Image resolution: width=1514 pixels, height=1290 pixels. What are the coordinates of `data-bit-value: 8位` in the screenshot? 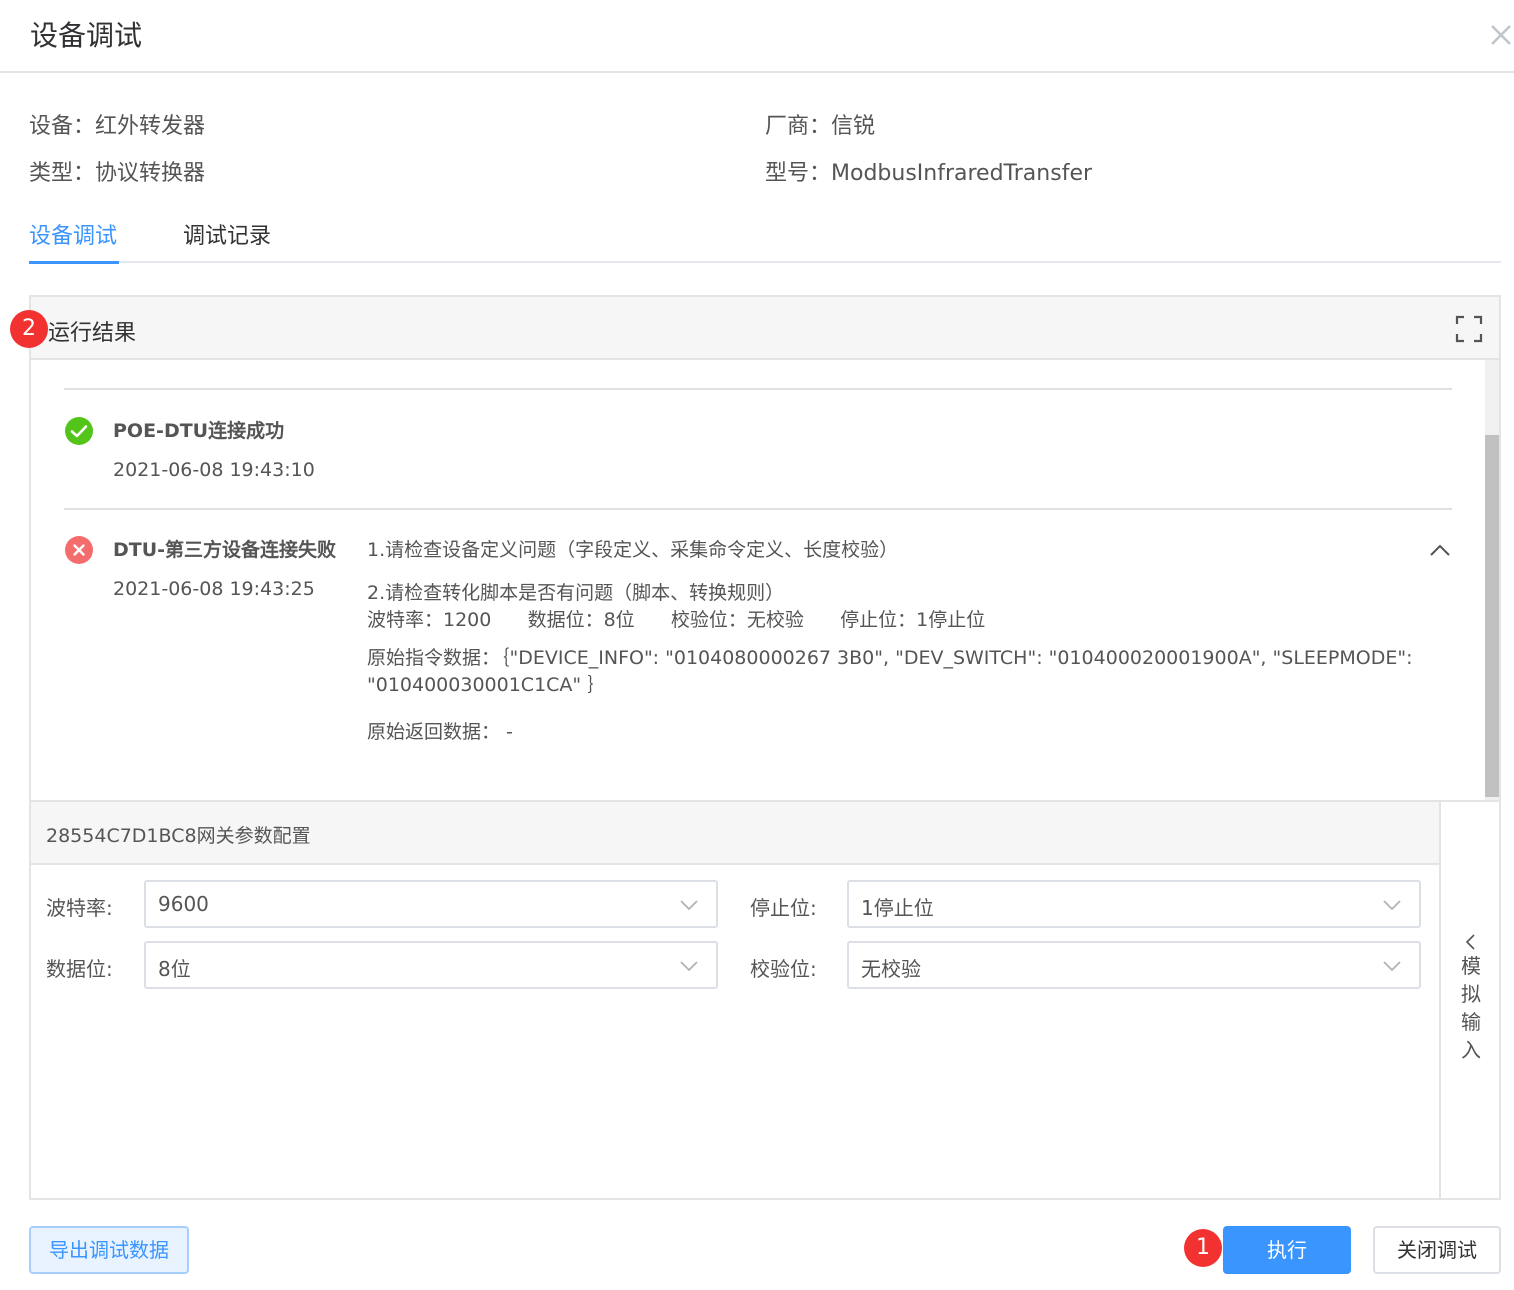 It's located at (174, 969).